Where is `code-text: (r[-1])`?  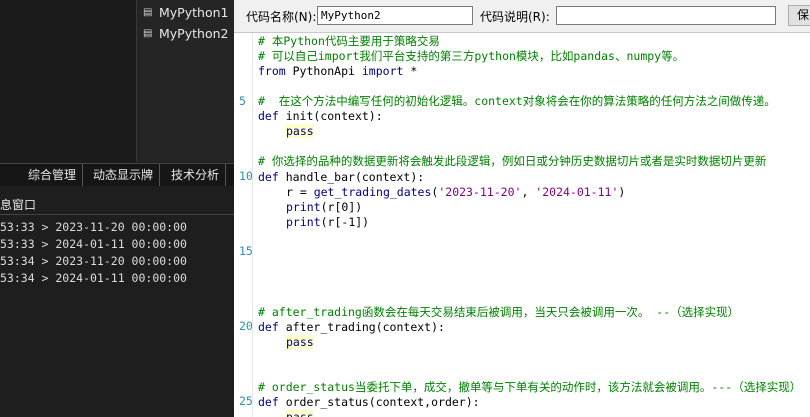 code-text: (r[-1]) is located at coordinates (345, 222).